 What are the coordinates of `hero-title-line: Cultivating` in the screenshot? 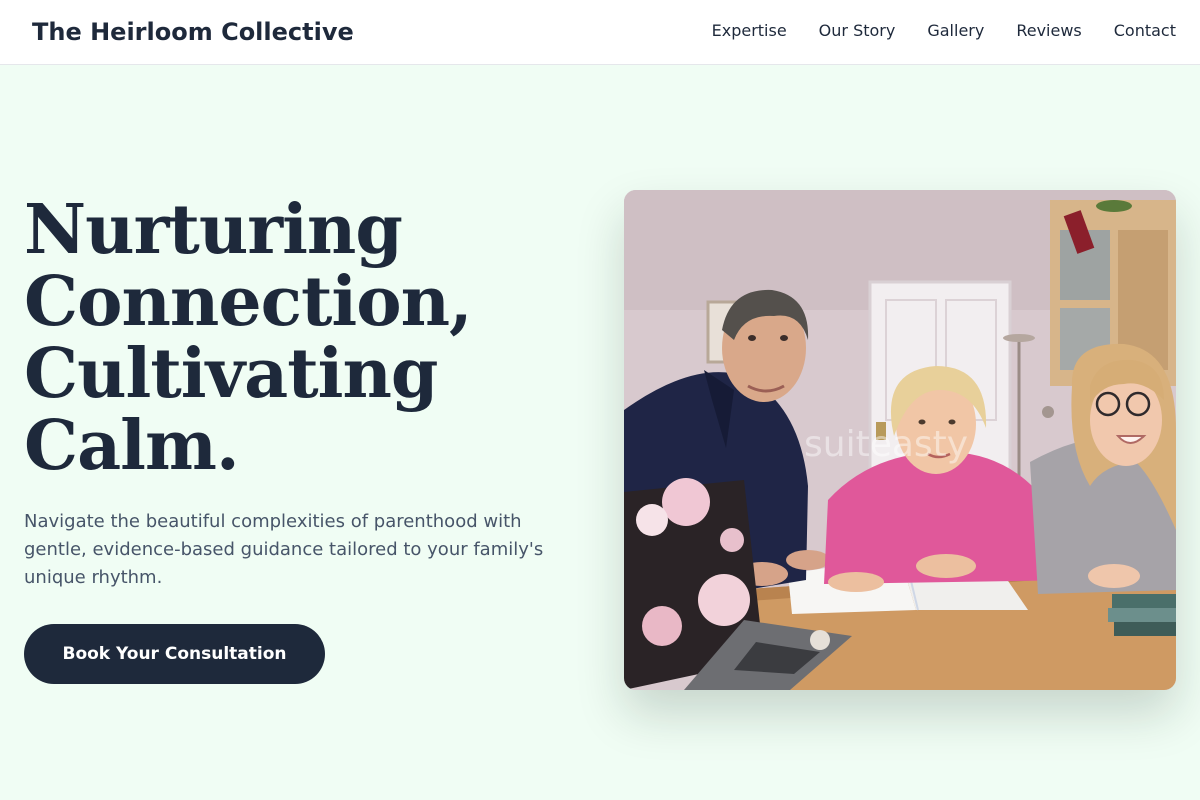 It's located at (231, 374).